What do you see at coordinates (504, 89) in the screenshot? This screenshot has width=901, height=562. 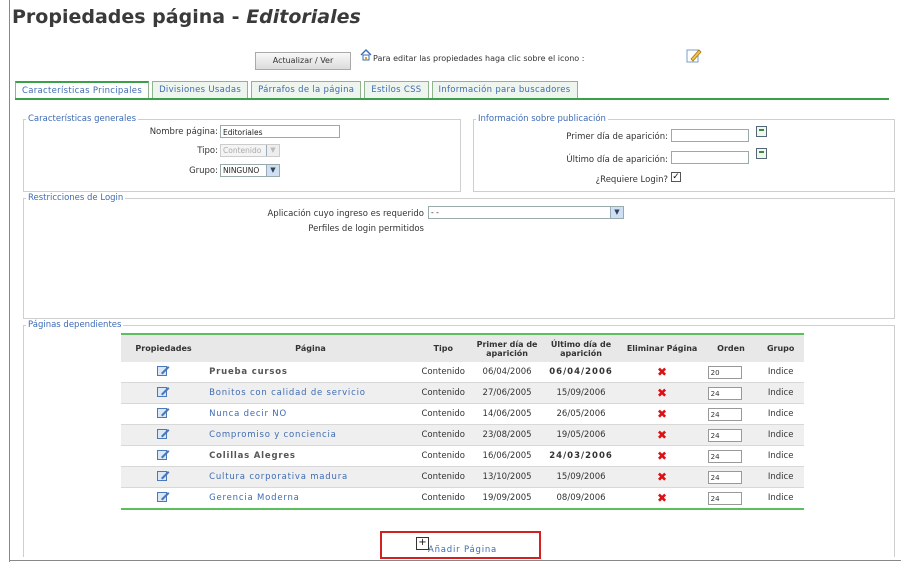 I see `tab-search-engine-info: Información para buscadores` at bounding box center [504, 89].